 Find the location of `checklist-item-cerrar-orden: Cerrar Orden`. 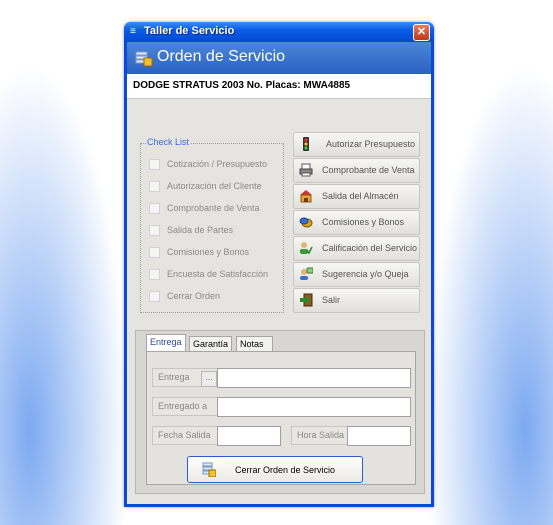

checklist-item-cerrar-orden: Cerrar Orden is located at coordinates (214, 297).